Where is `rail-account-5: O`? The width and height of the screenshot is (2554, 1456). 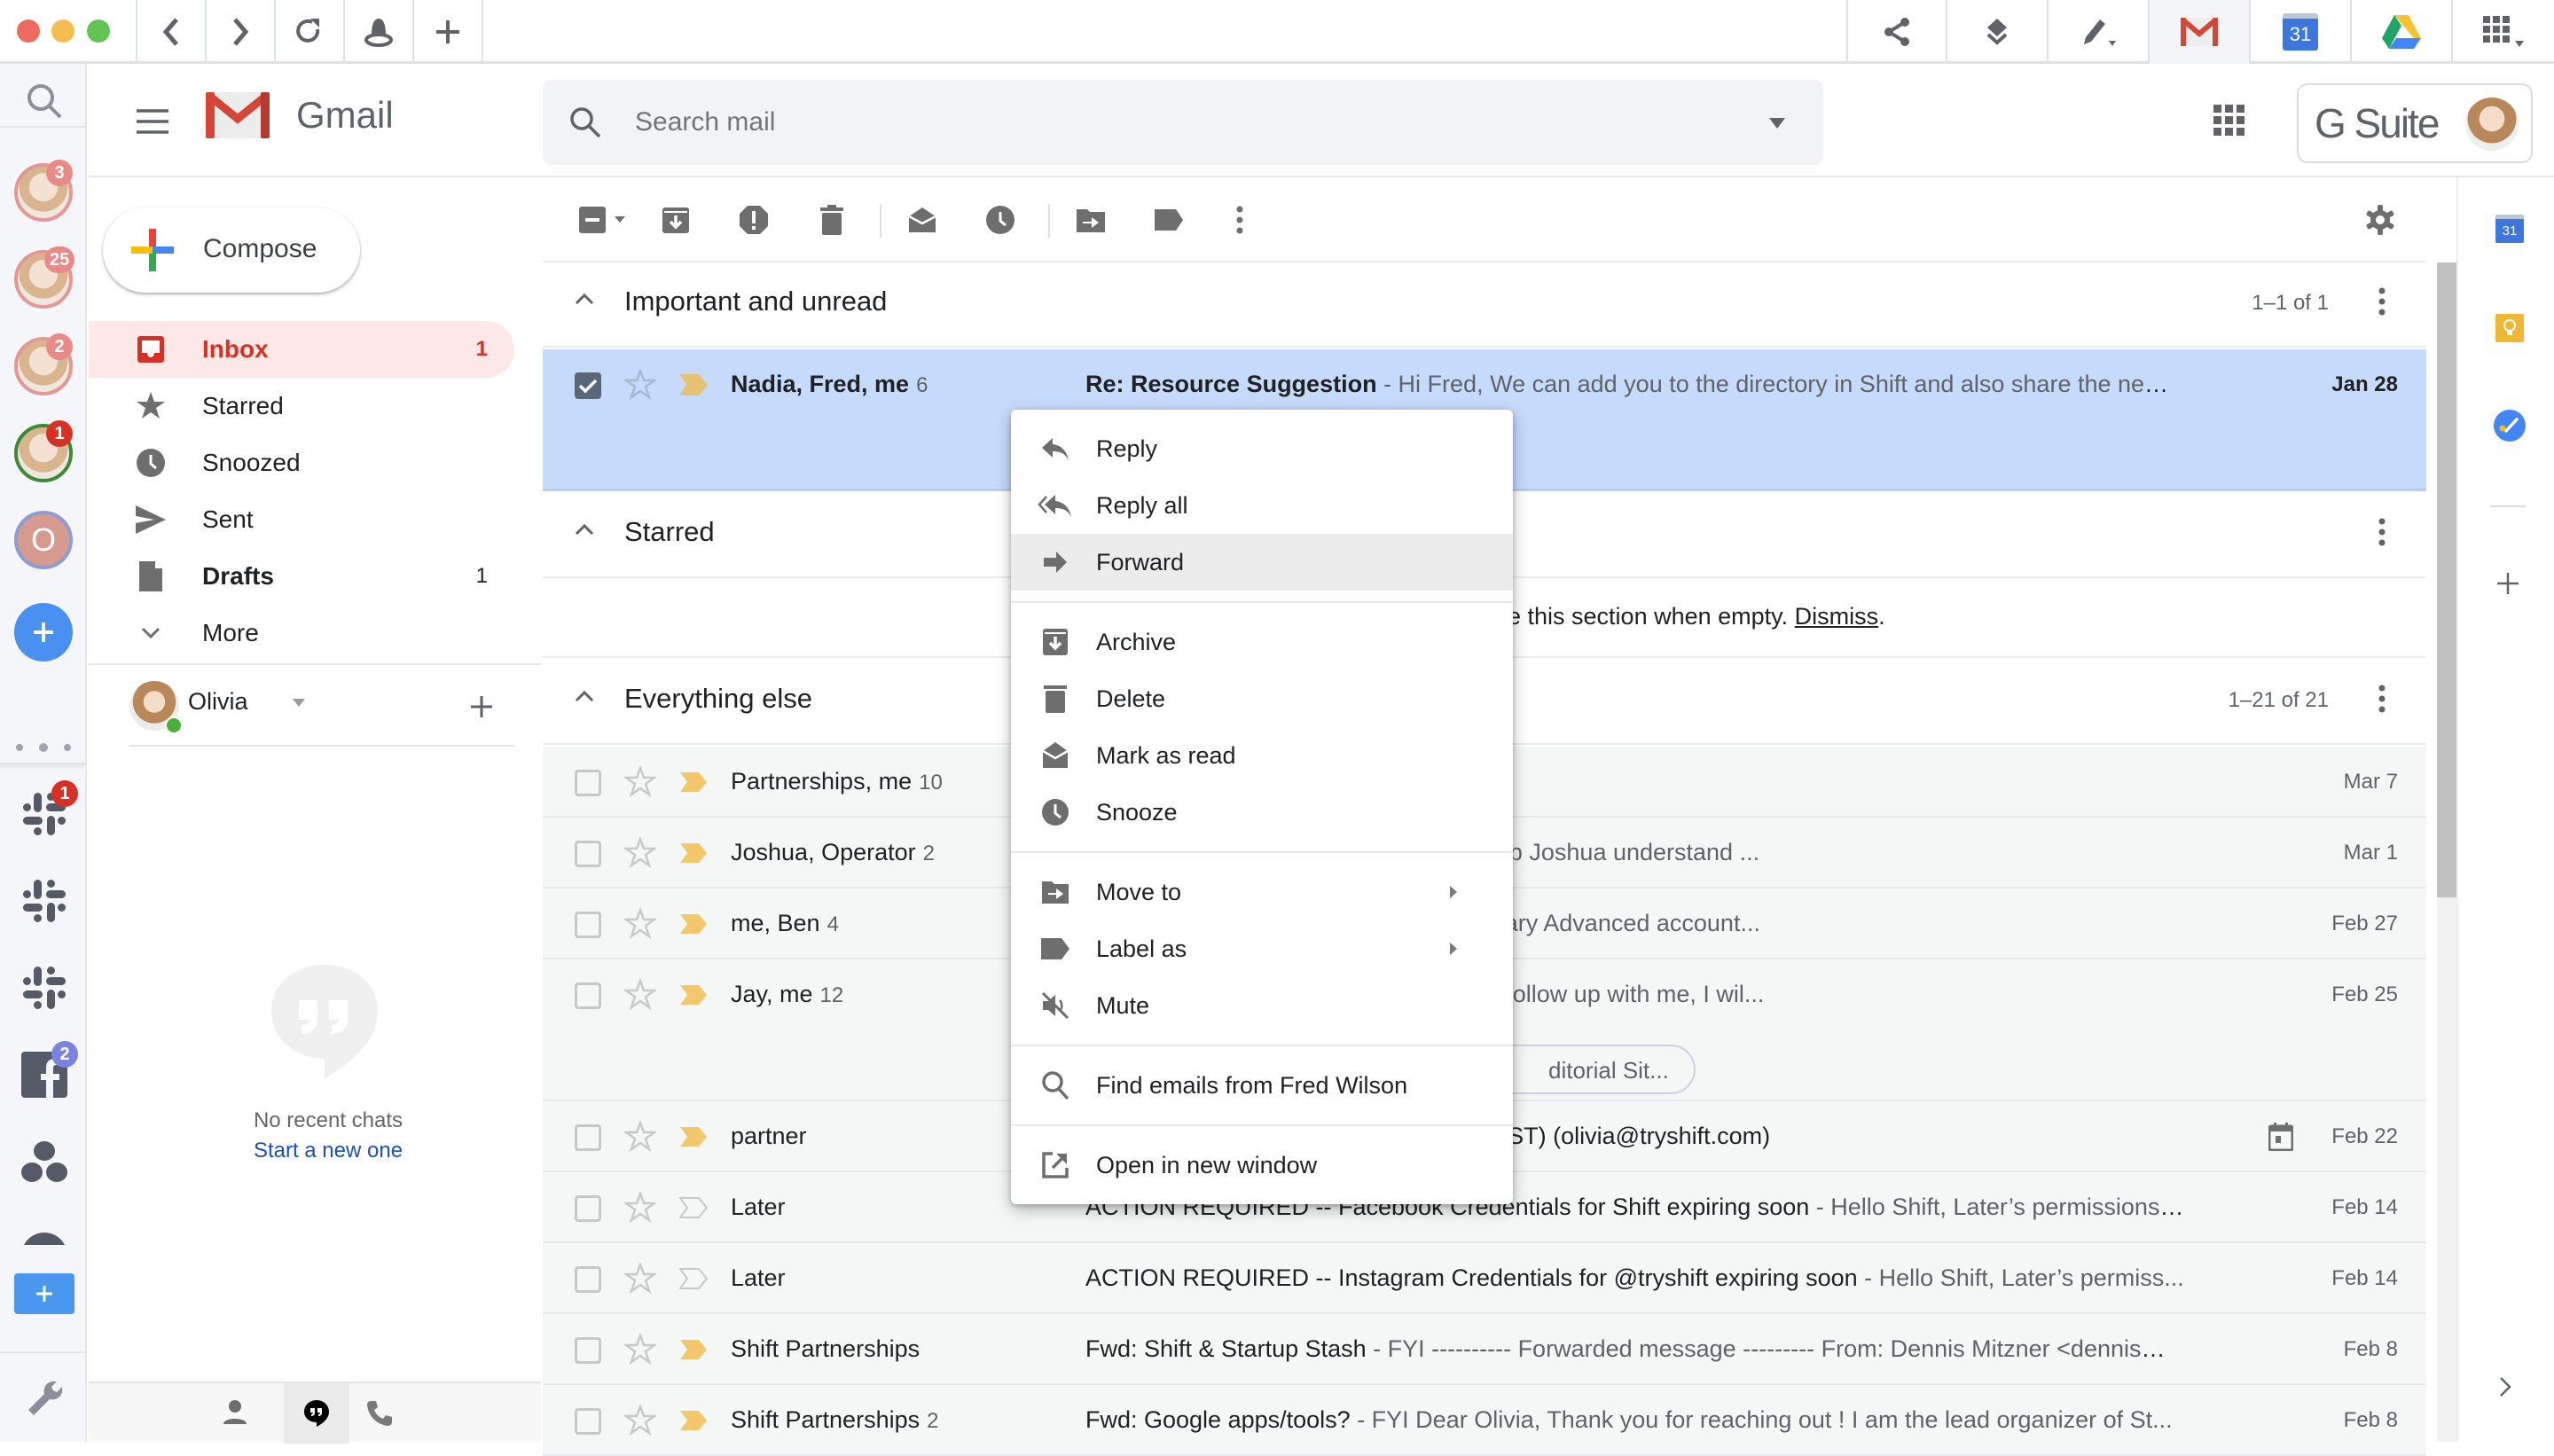
rail-account-5: O is located at coordinates (43, 540).